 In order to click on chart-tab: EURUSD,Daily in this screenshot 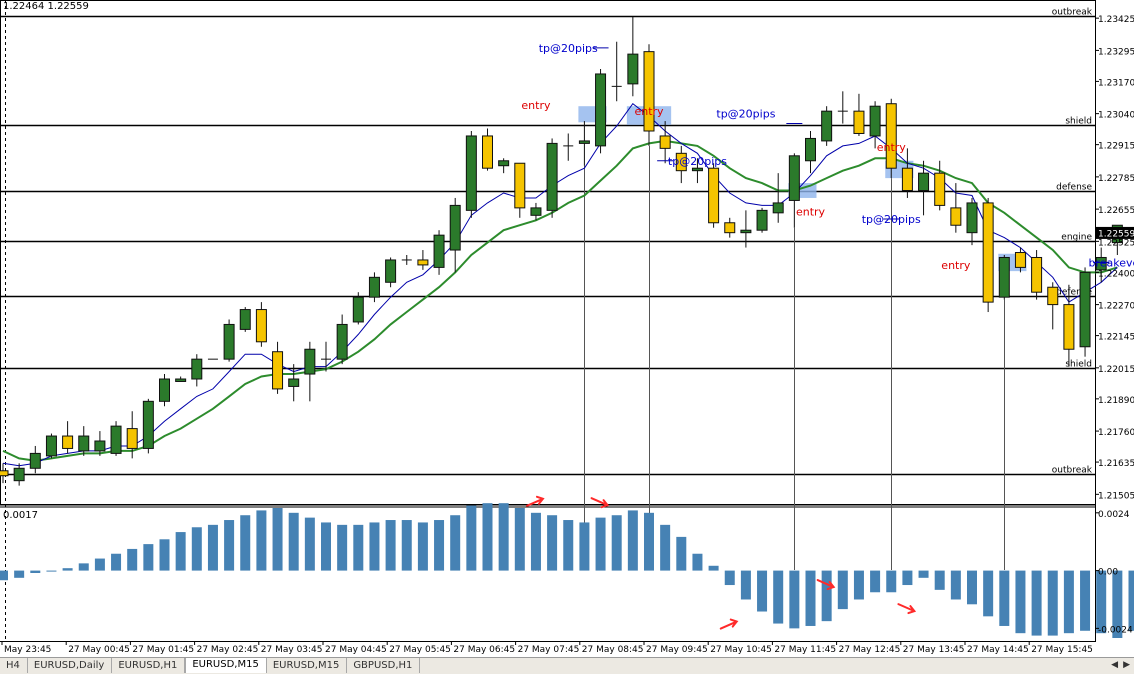, I will do `click(70, 665)`.